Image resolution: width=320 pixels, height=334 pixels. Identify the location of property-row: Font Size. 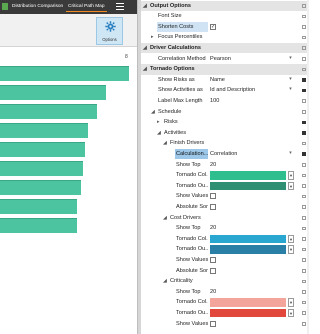
(225, 16).